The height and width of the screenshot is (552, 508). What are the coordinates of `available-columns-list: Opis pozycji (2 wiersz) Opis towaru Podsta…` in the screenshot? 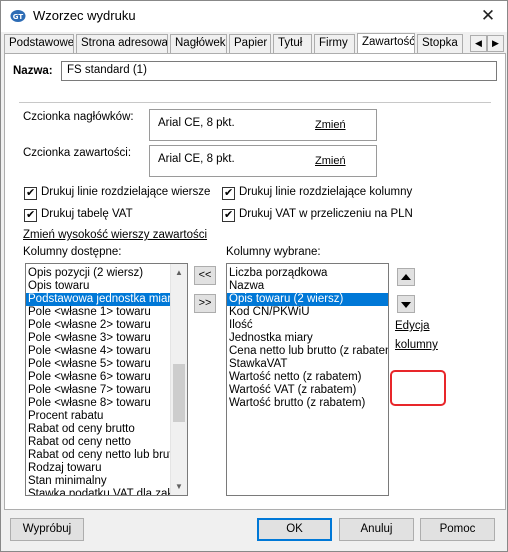 It's located at (106, 379).